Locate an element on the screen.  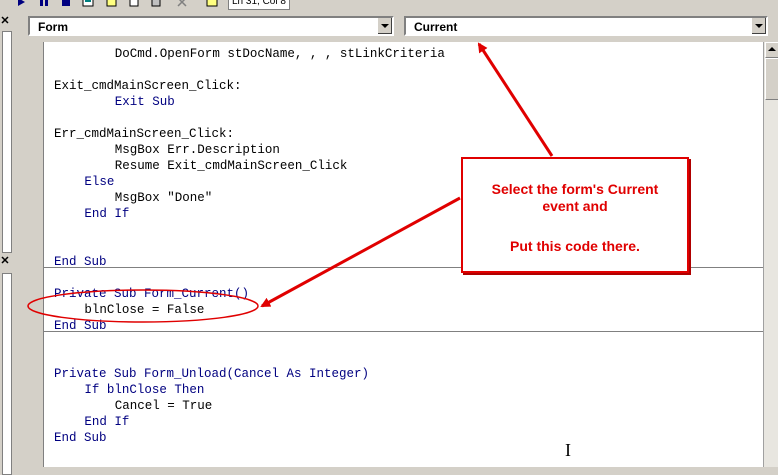
scroll-thumb is located at coordinates (771, 79).